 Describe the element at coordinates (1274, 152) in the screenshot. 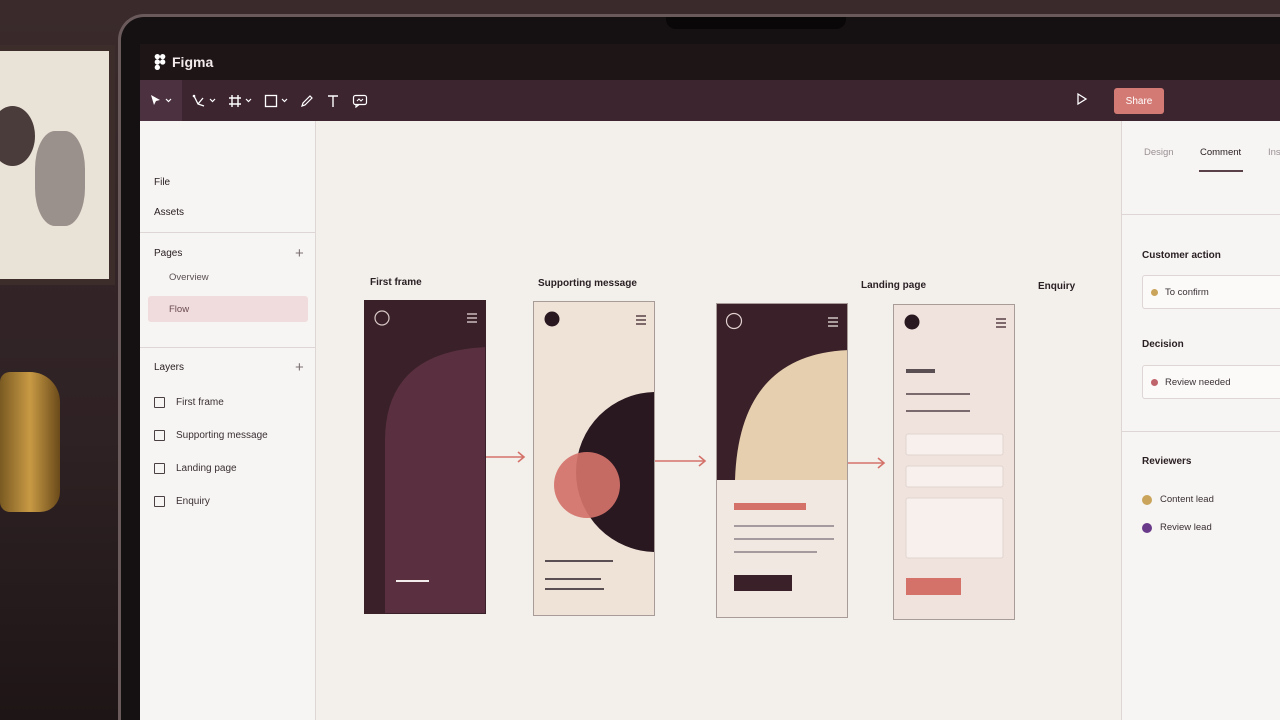

I see `tab-inspect: Ins` at that location.